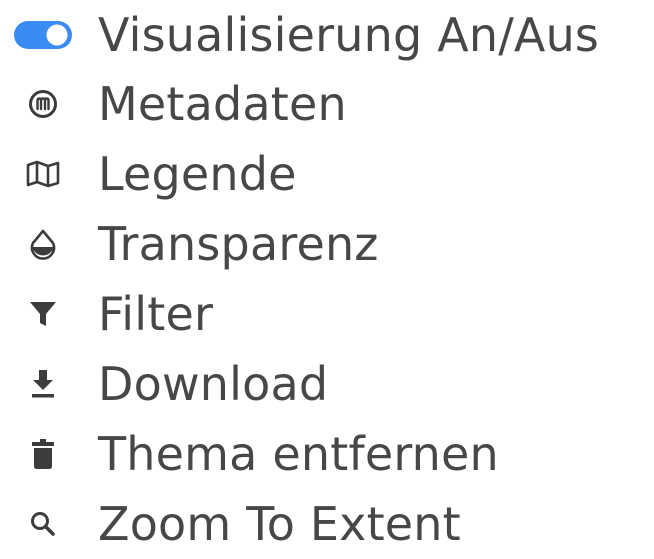  I want to click on menu-item-filter: Filter, so click(327, 314).